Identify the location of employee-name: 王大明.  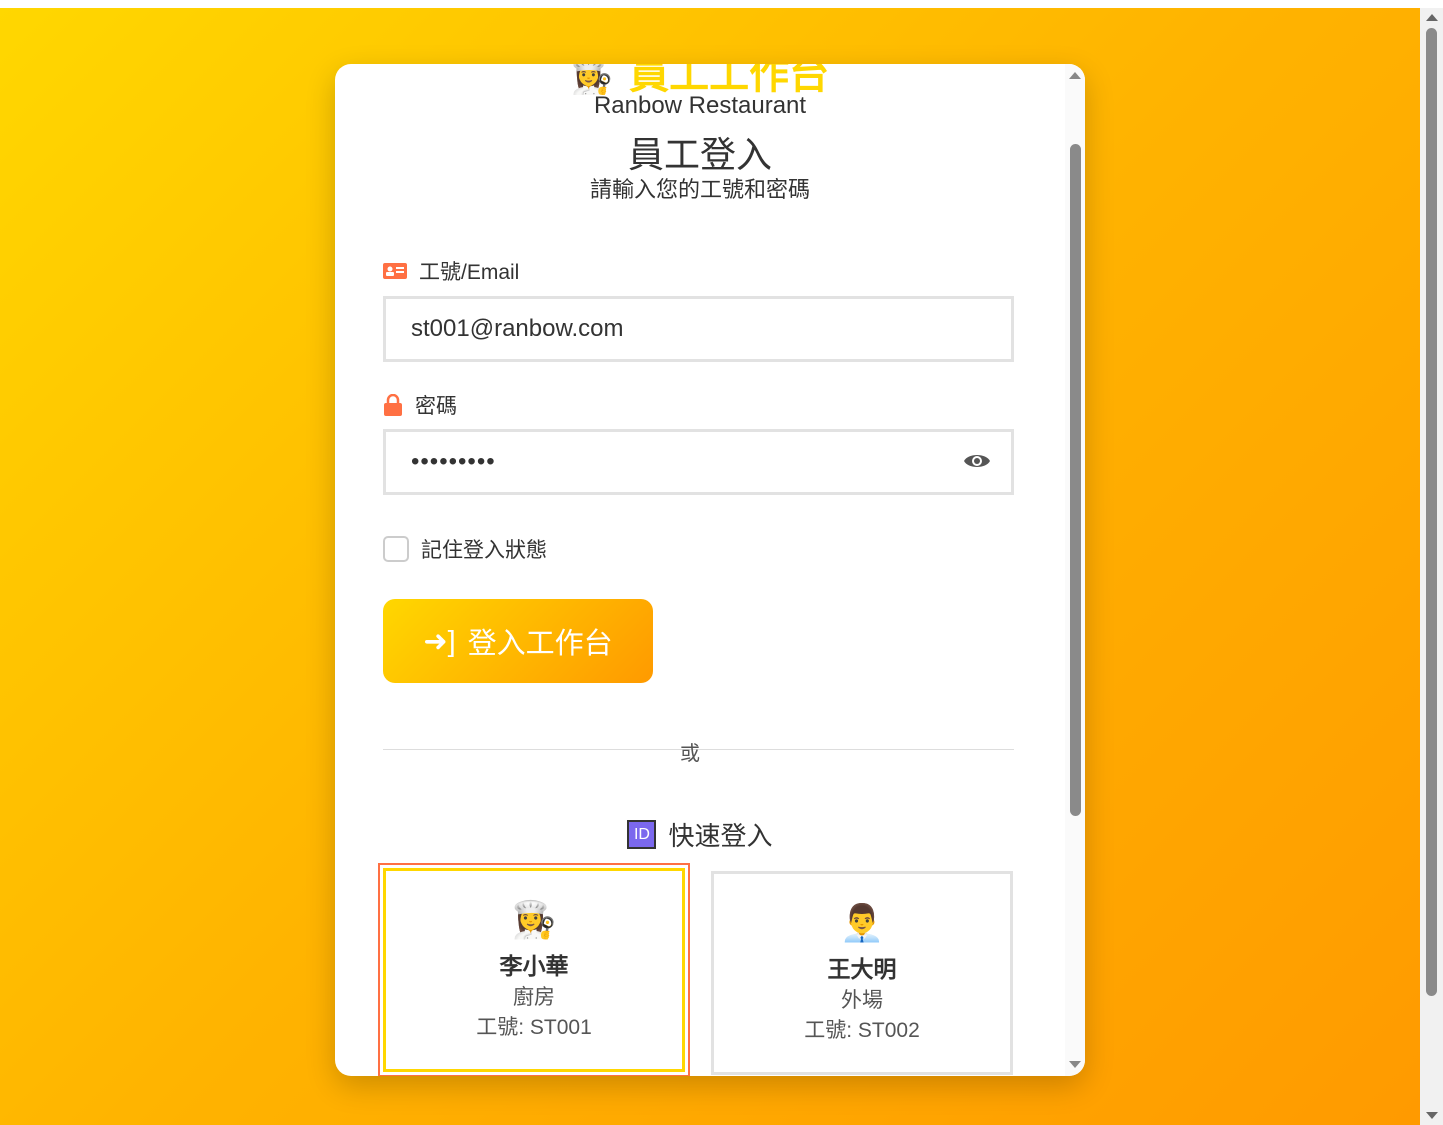
(862, 969).